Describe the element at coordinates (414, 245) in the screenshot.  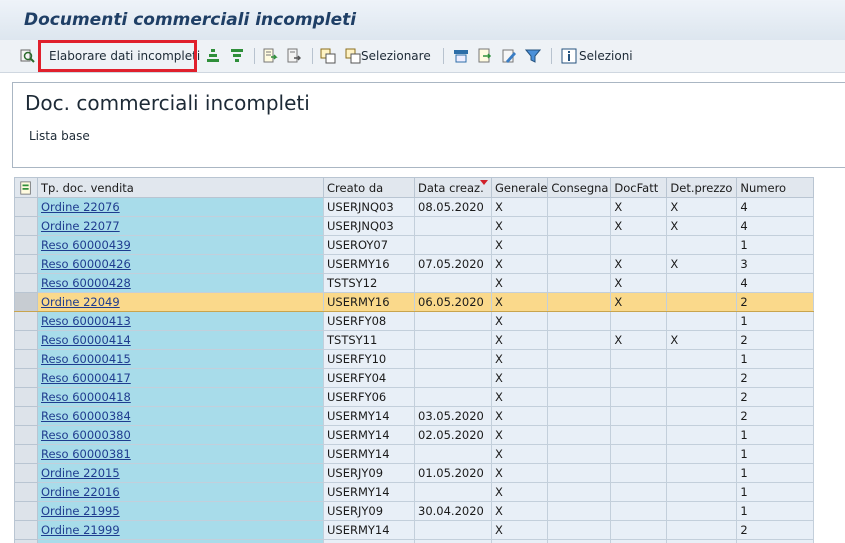
I see `table-row: Reso 60000439 USEROY07 X 1` at that location.